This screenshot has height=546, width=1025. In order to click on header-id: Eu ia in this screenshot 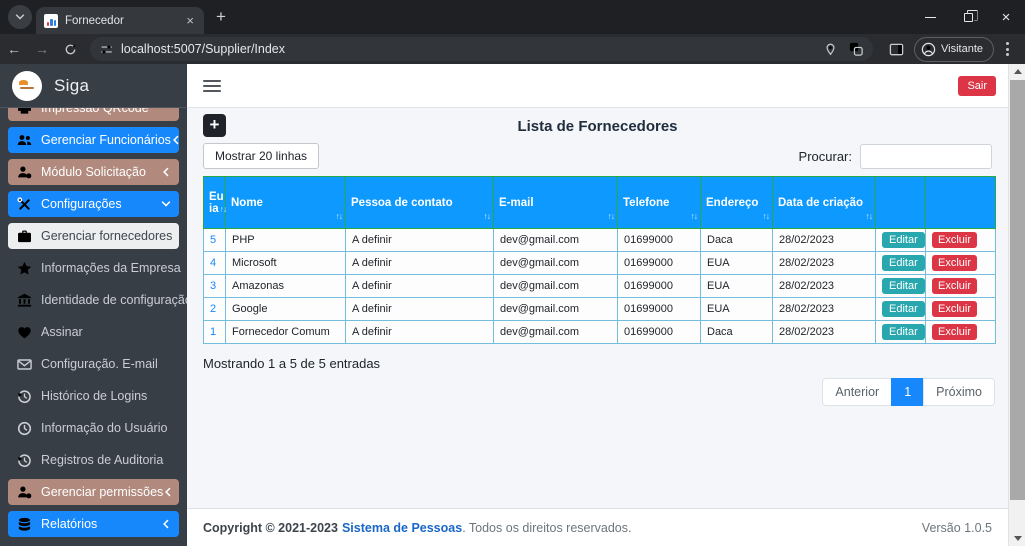, I will do `click(214, 202)`.